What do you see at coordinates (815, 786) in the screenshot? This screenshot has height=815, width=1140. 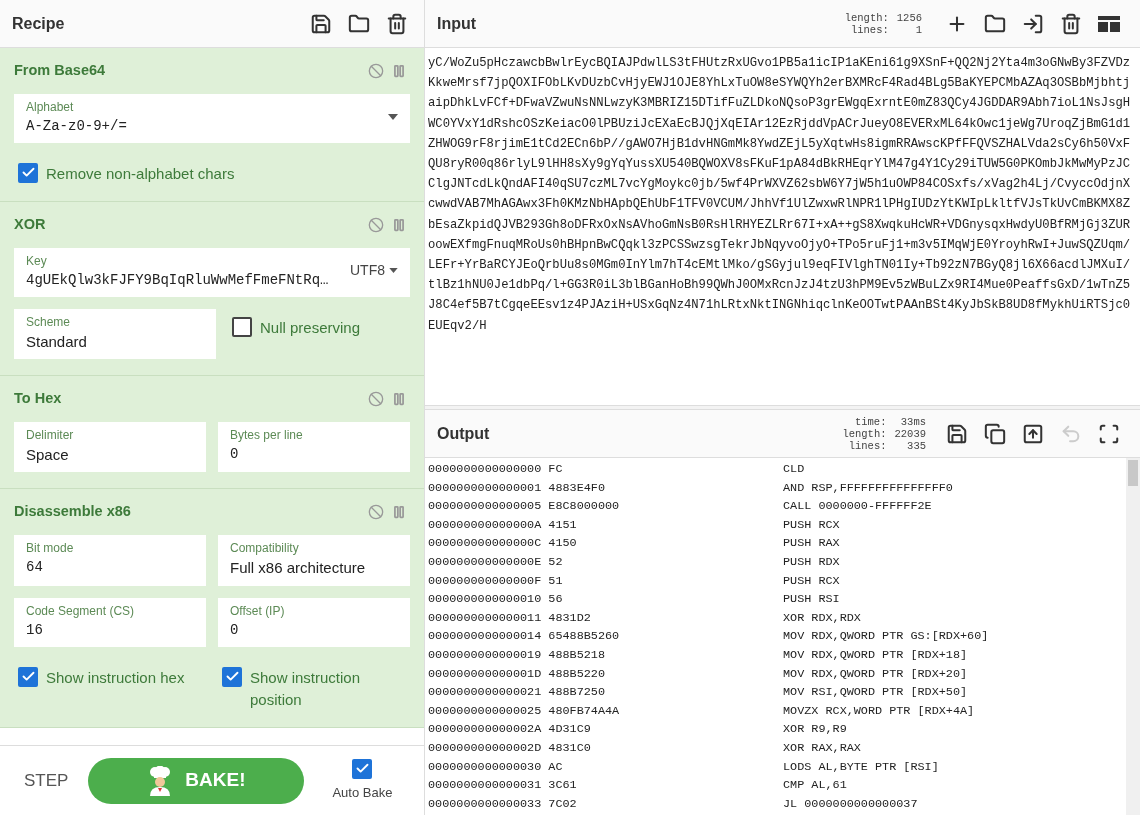 I see `output-line: CMP AL,61` at bounding box center [815, 786].